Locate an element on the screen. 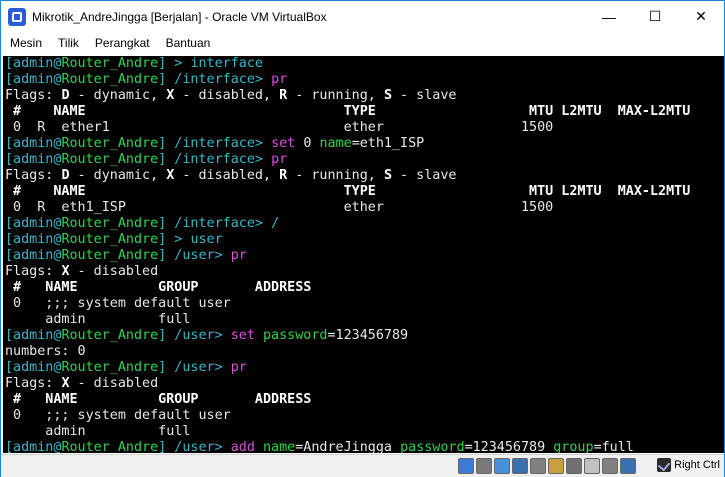 Image resolution: width=725 pixels, height=477 pixels. mouse-integration-icon is located at coordinates (628, 466).